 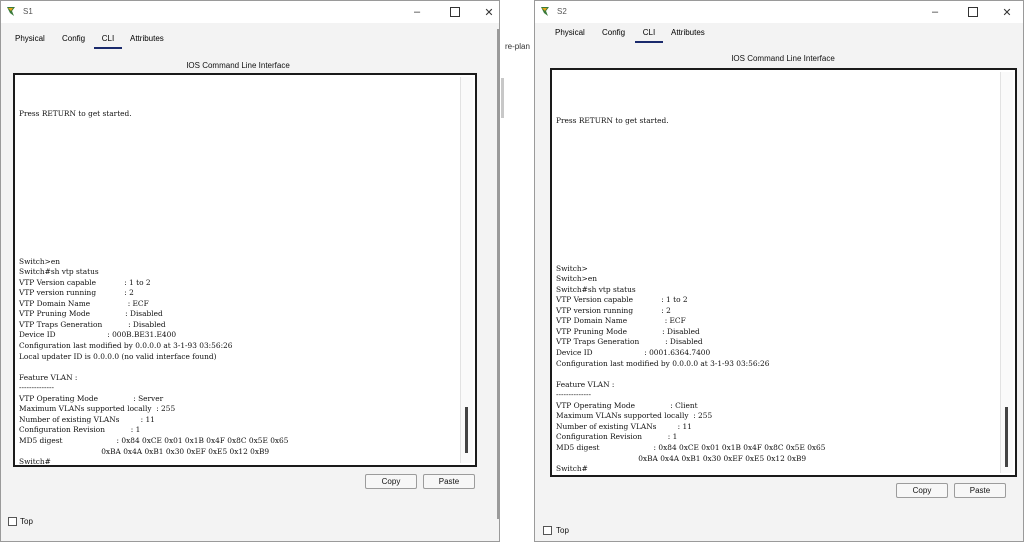 What do you see at coordinates (517, 46) in the screenshot?
I see `background-partial-text: re-plan` at bounding box center [517, 46].